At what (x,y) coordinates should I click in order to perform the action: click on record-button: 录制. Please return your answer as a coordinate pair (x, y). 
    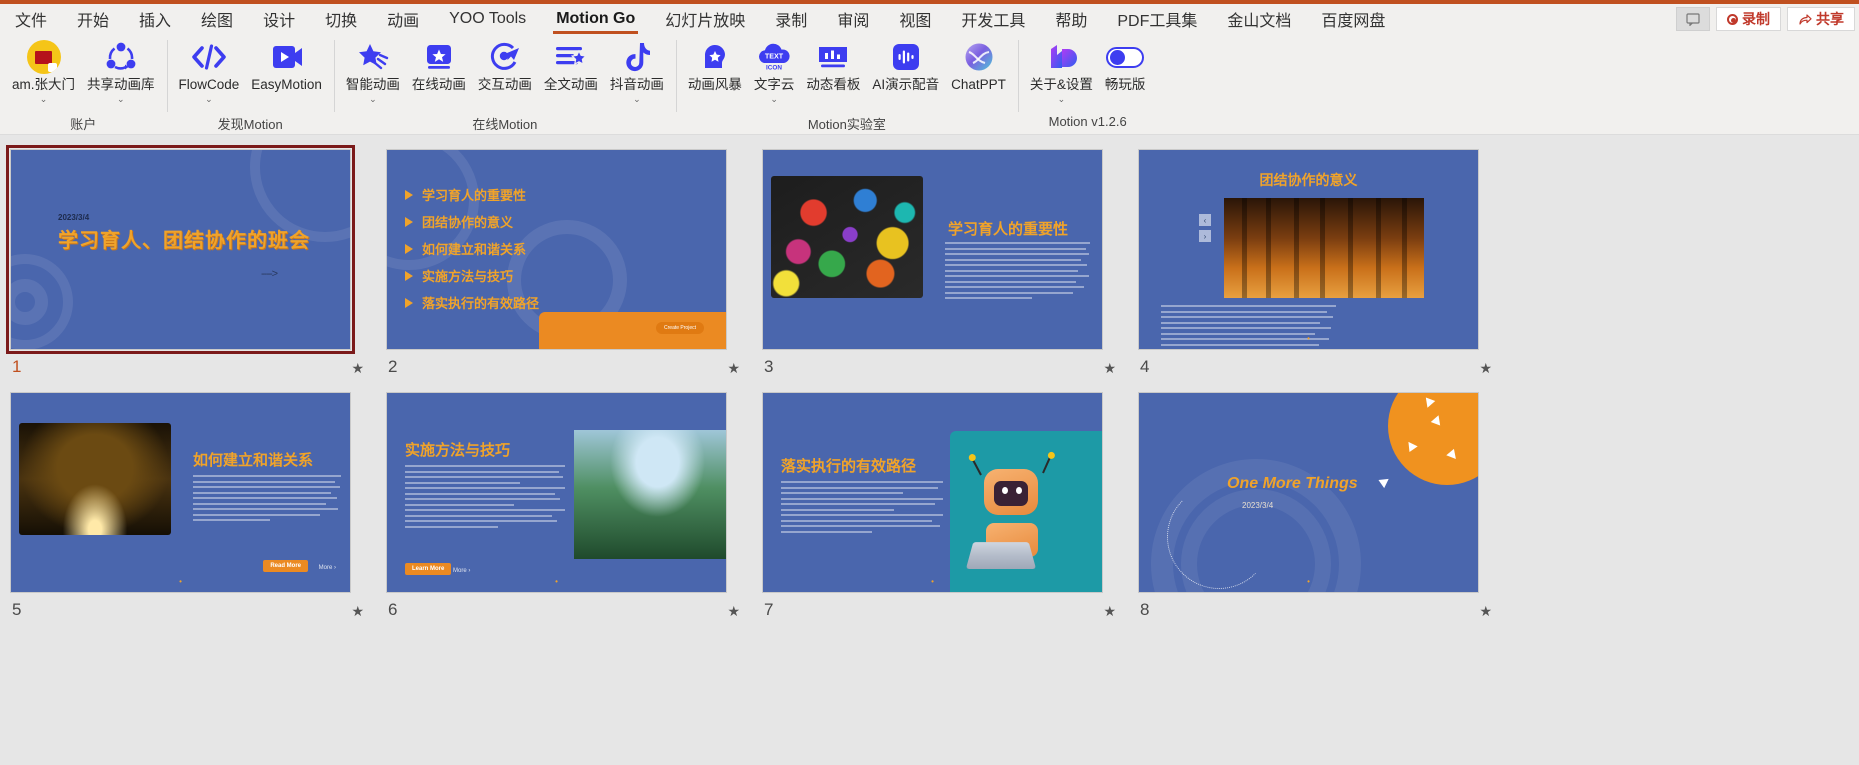
    Looking at the image, I should click on (1748, 19).